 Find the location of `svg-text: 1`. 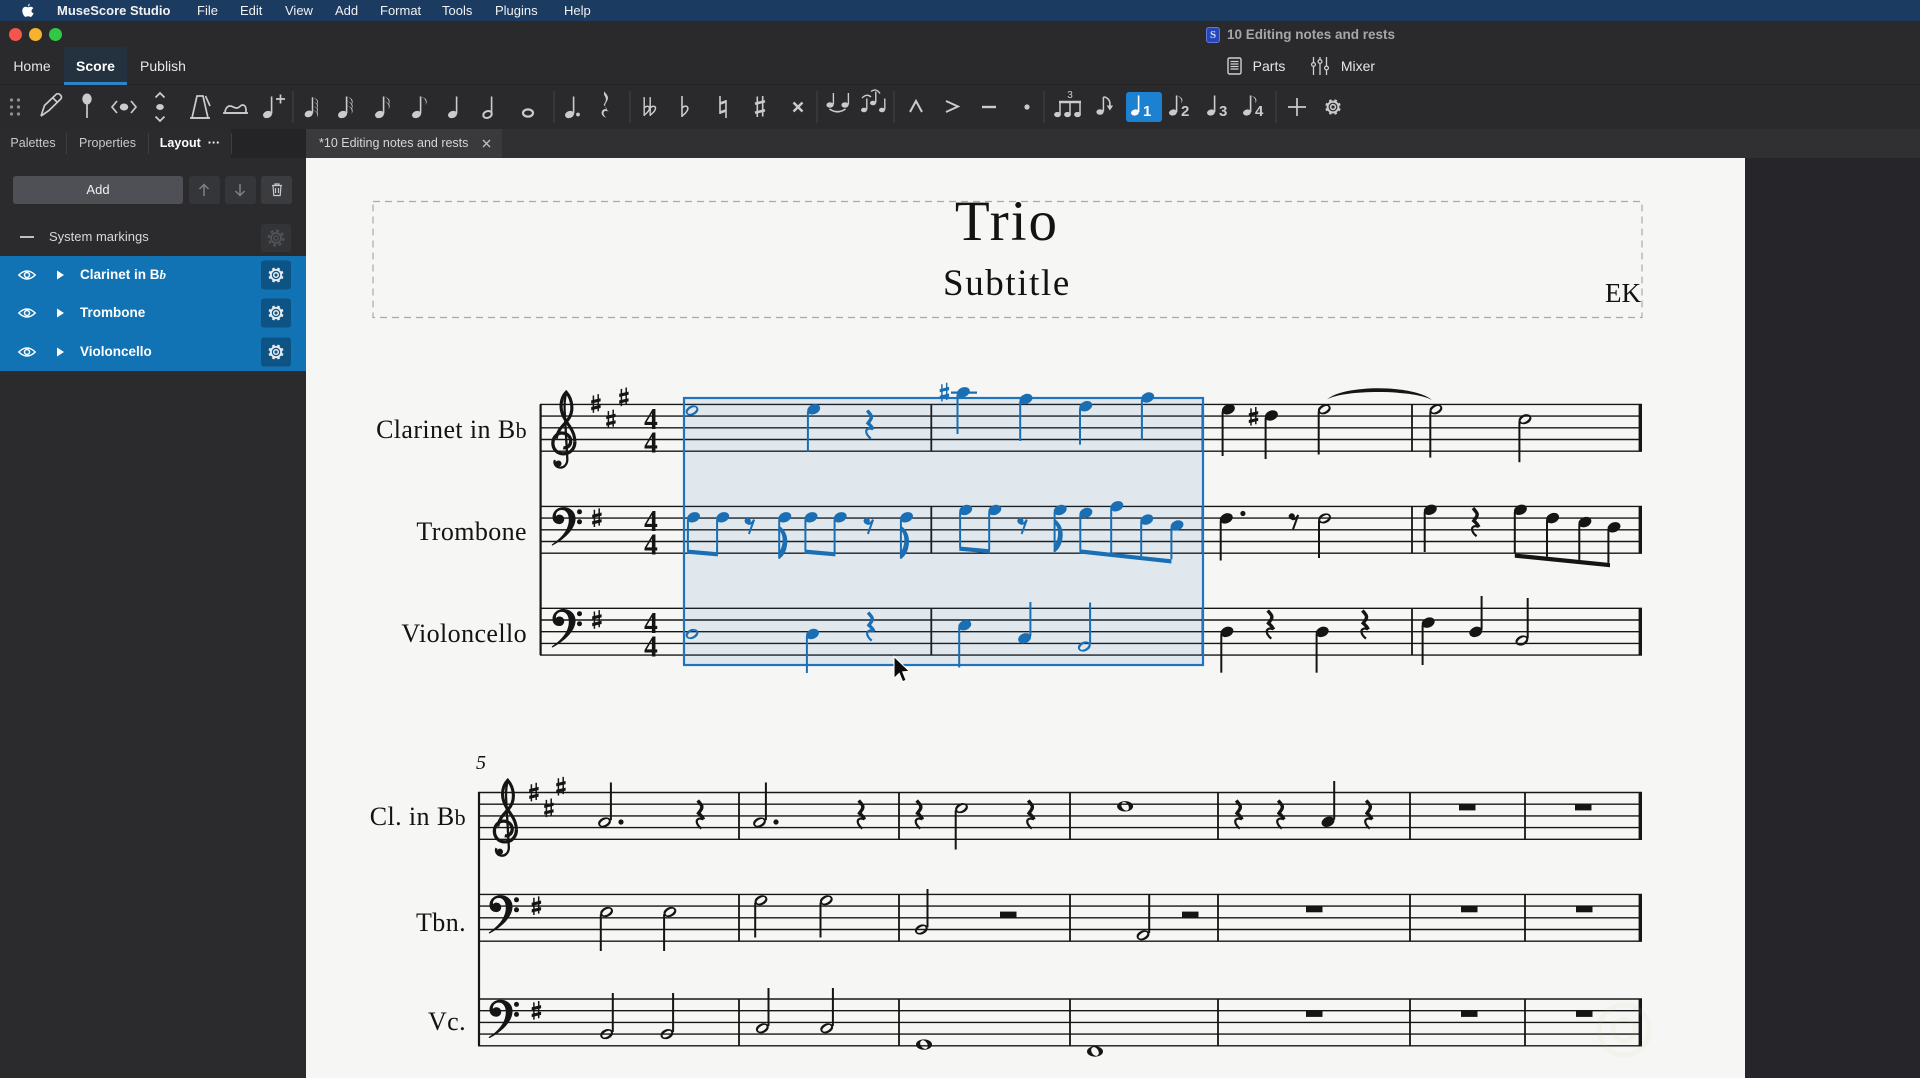

svg-text: 1 is located at coordinates (1147, 111).